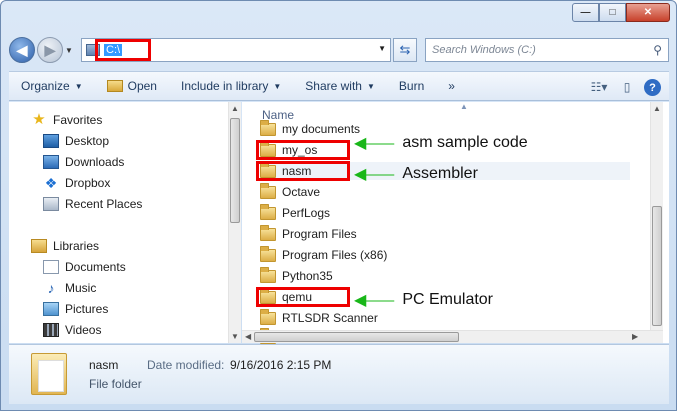  Describe the element at coordinates (308, 233) in the screenshot. I see `list-item: Program Files` at that location.